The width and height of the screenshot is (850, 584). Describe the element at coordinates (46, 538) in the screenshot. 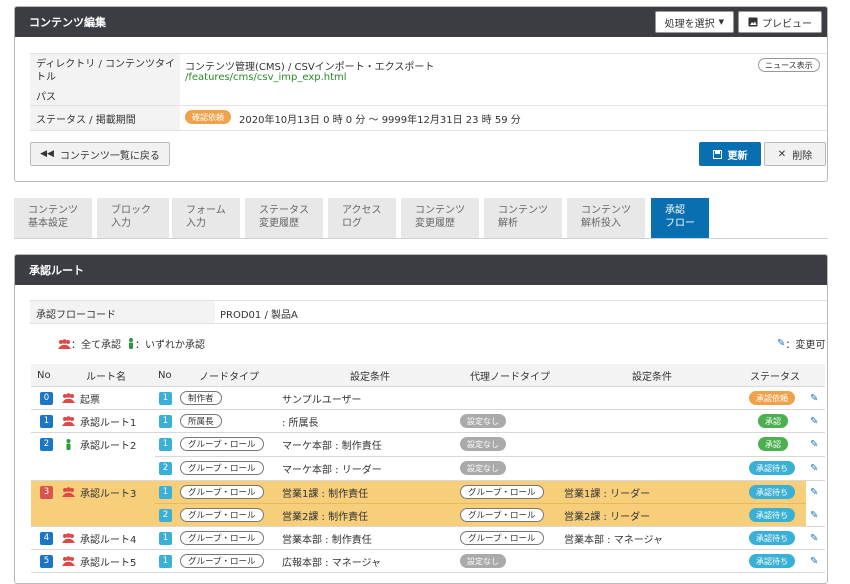

I see `route-number: 4` at that location.